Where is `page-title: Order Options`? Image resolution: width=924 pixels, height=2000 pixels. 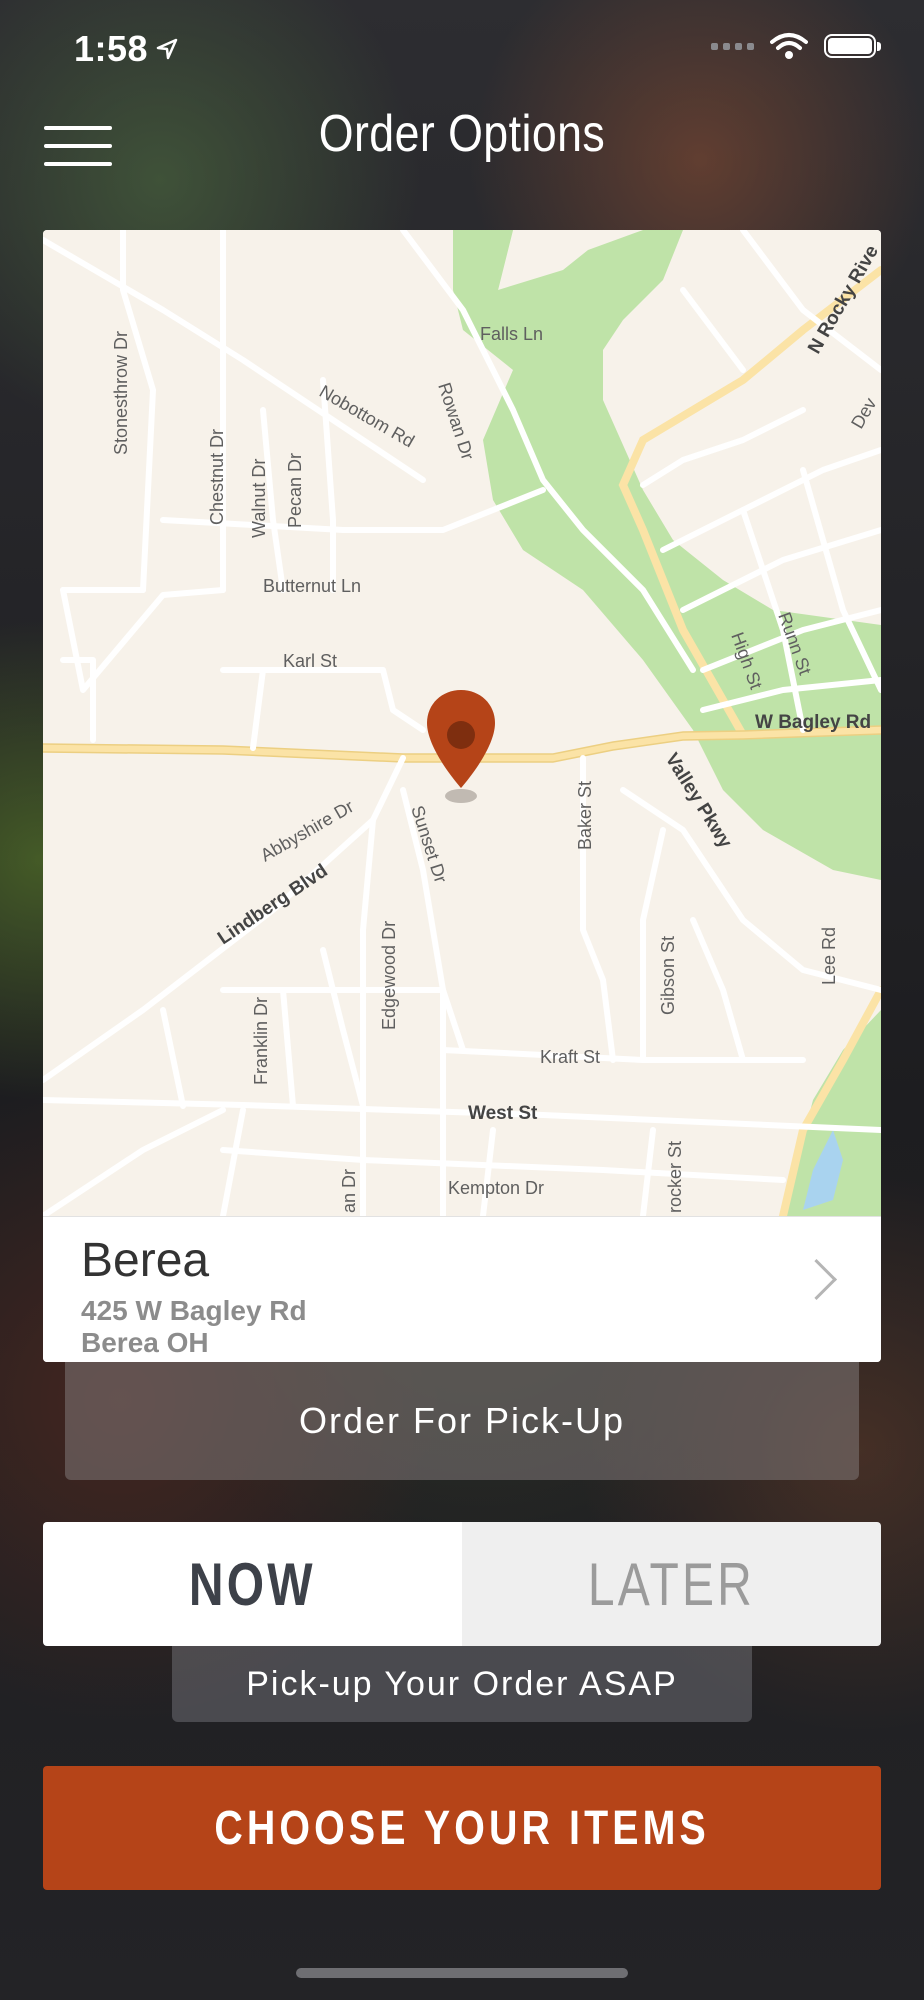
page-title: Order Options is located at coordinates (462, 134).